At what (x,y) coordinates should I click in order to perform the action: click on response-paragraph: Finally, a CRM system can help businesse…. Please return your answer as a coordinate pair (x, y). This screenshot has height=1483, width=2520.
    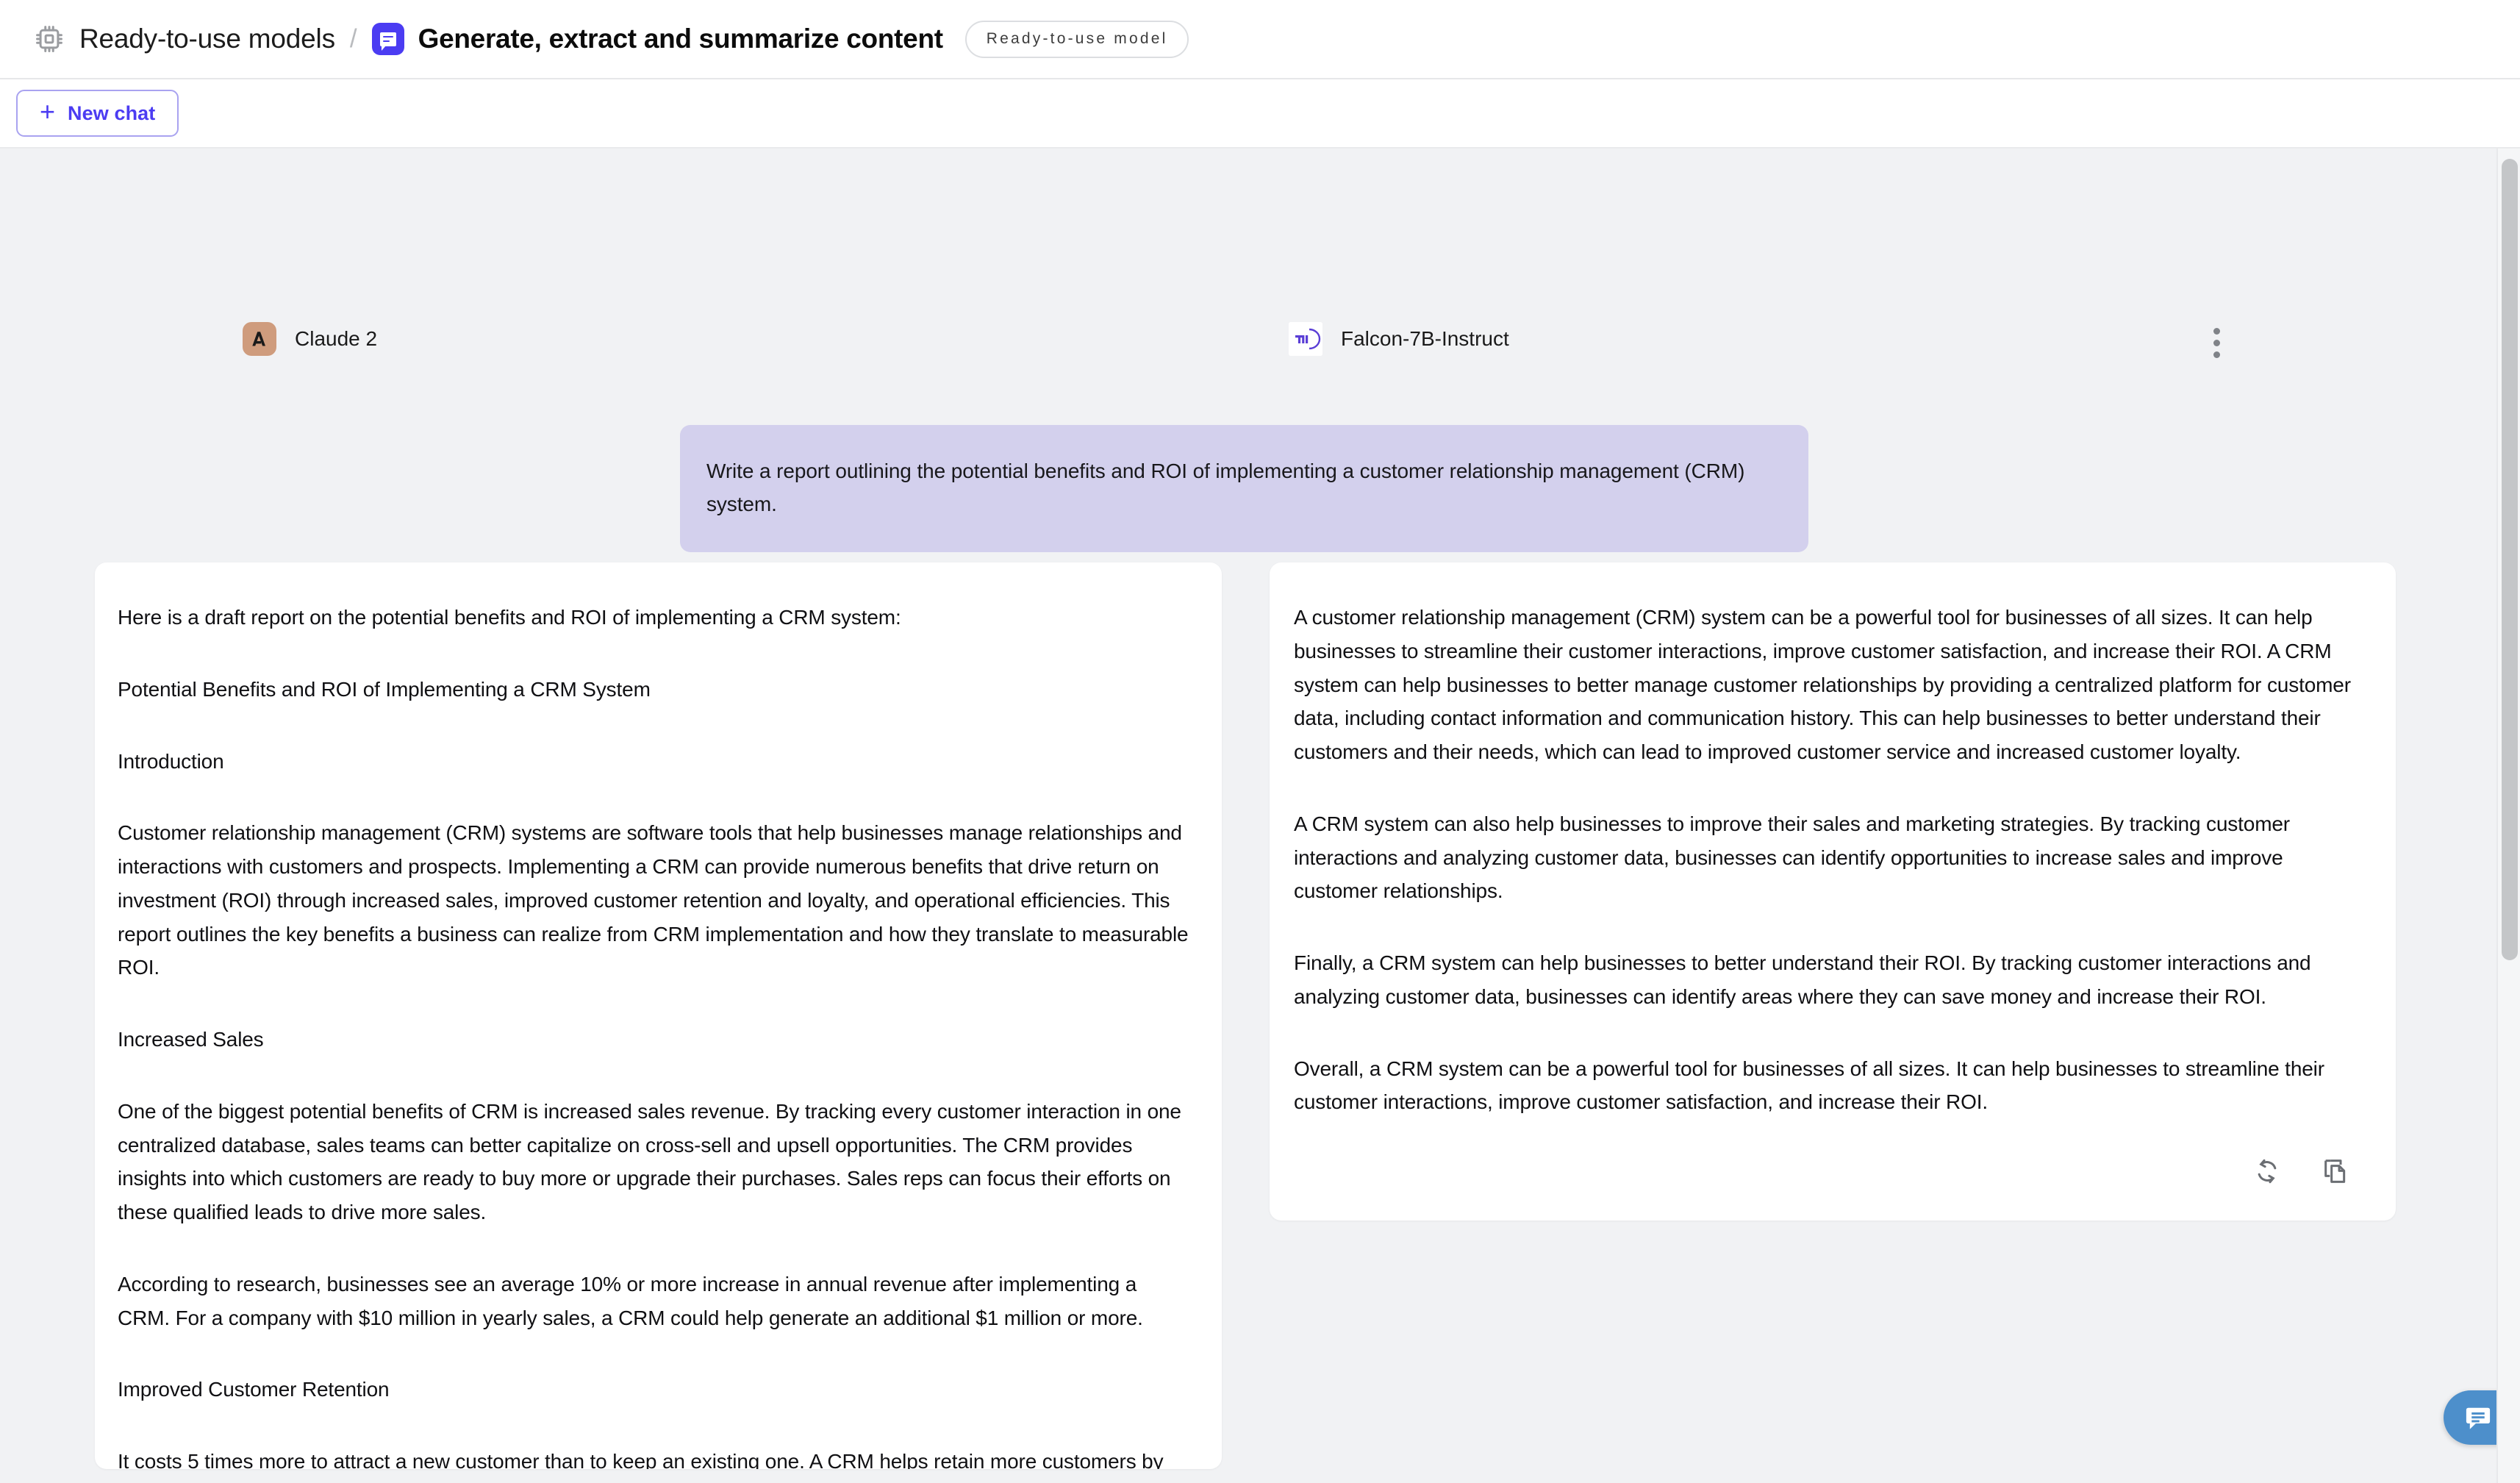
    Looking at the image, I should click on (1802, 979).